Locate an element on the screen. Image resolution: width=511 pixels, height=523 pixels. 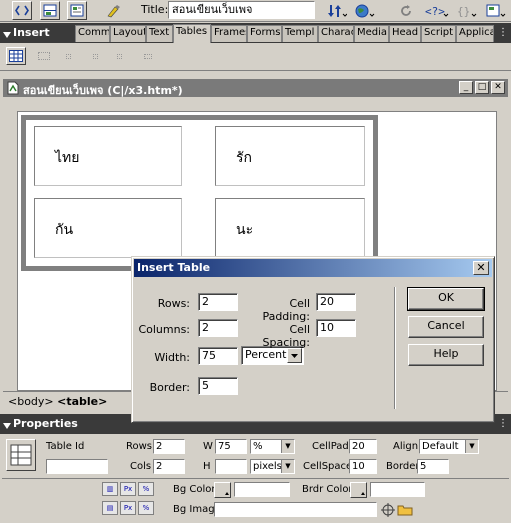
brdr-color-input is located at coordinates (397, 489).